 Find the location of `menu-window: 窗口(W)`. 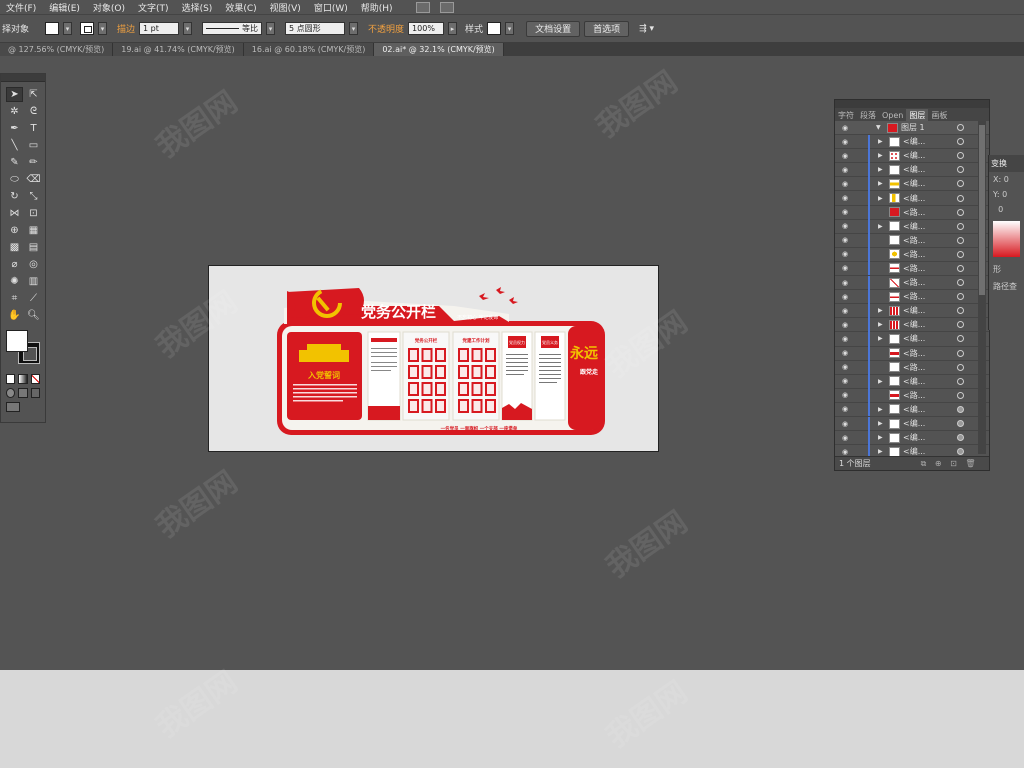

menu-window: 窗口(W) is located at coordinates (331, 7).